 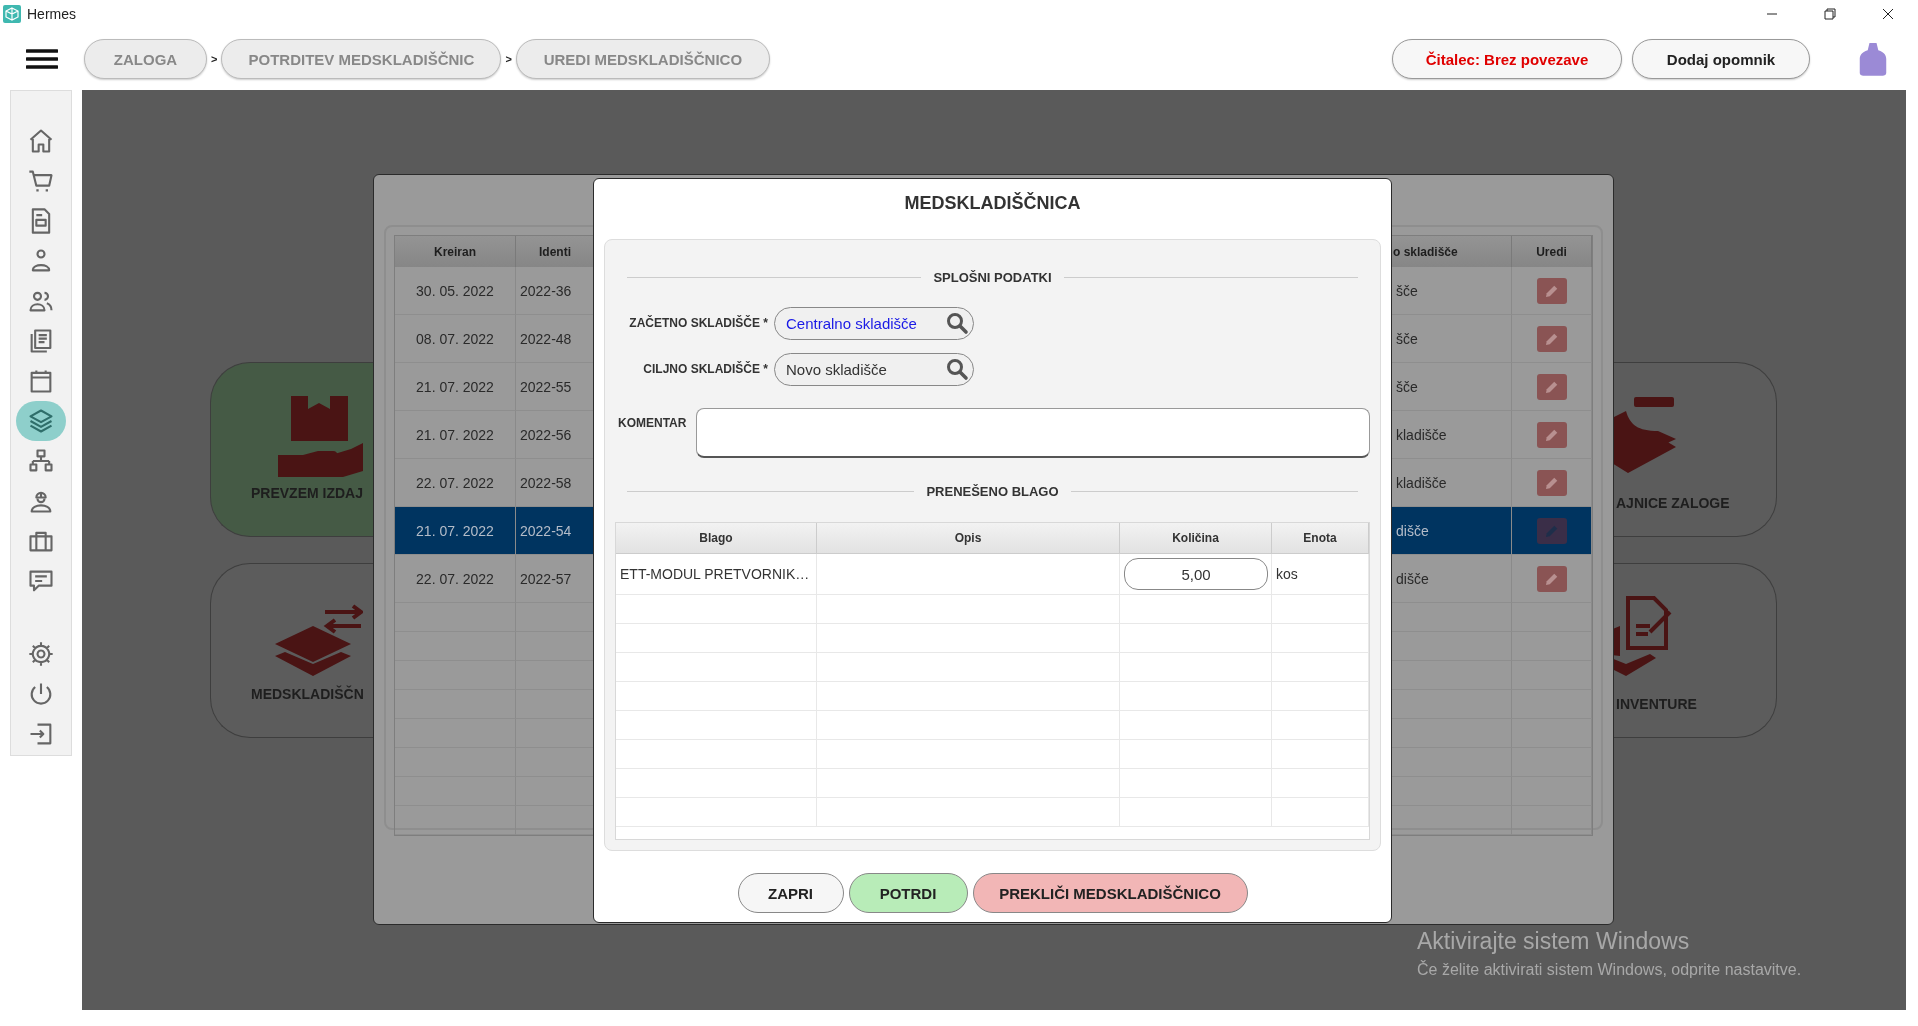 I want to click on reader-status-button: Čitalec: Brez povezave, so click(x=1507, y=59).